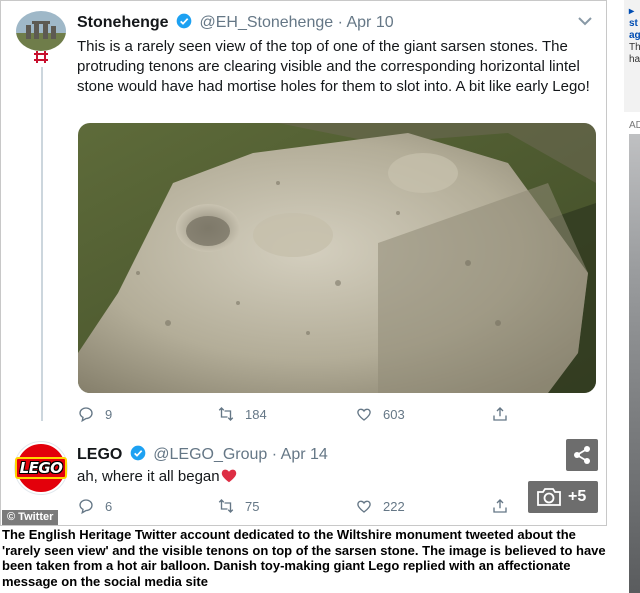 The width and height of the screenshot is (640, 593). I want to click on tweet1-reply-button: 9, so click(94, 414).